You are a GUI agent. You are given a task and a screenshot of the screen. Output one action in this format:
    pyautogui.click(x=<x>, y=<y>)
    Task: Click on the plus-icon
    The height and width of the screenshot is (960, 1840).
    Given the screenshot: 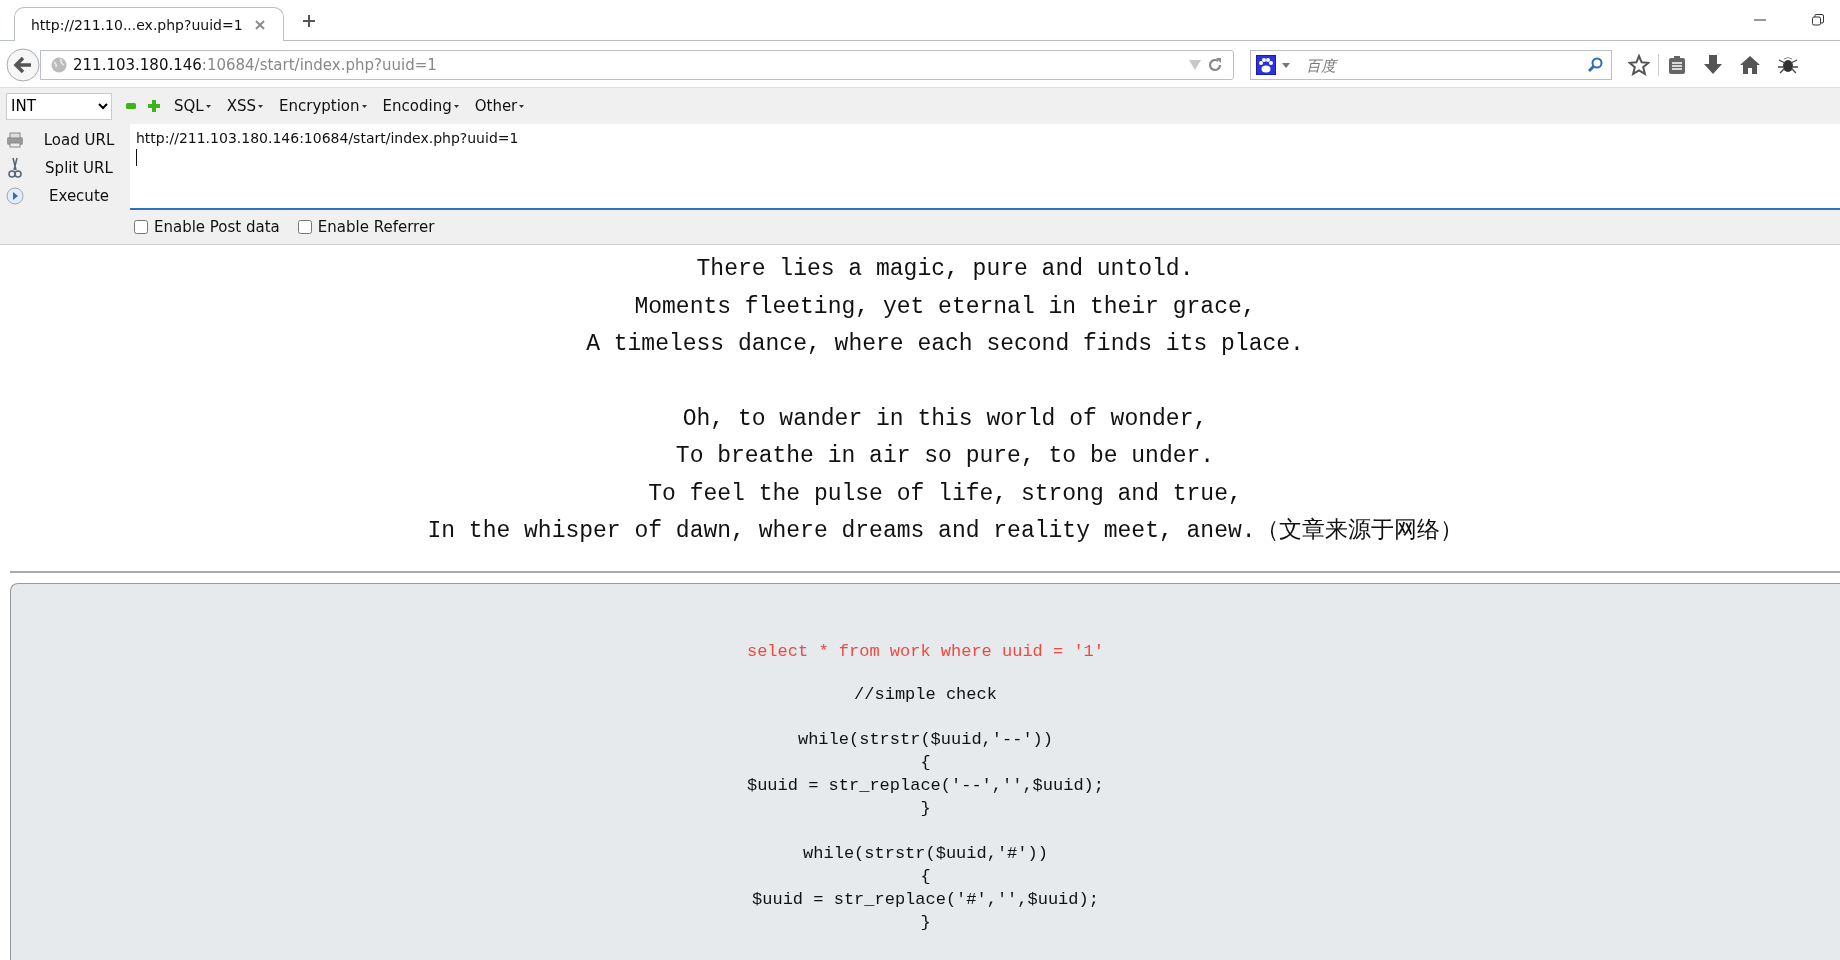 What is the action you would take?
    pyautogui.click(x=154, y=106)
    